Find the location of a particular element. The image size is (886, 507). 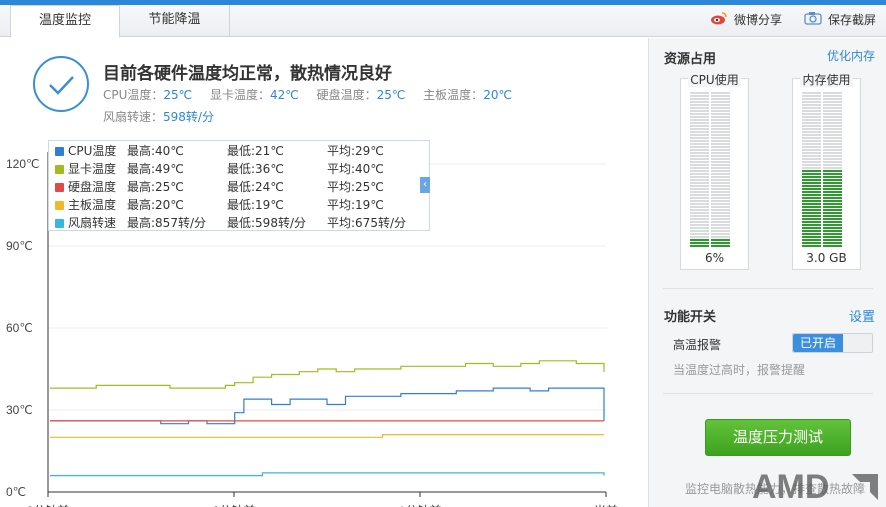

series-line-主板温度 is located at coordinates (327, 436).